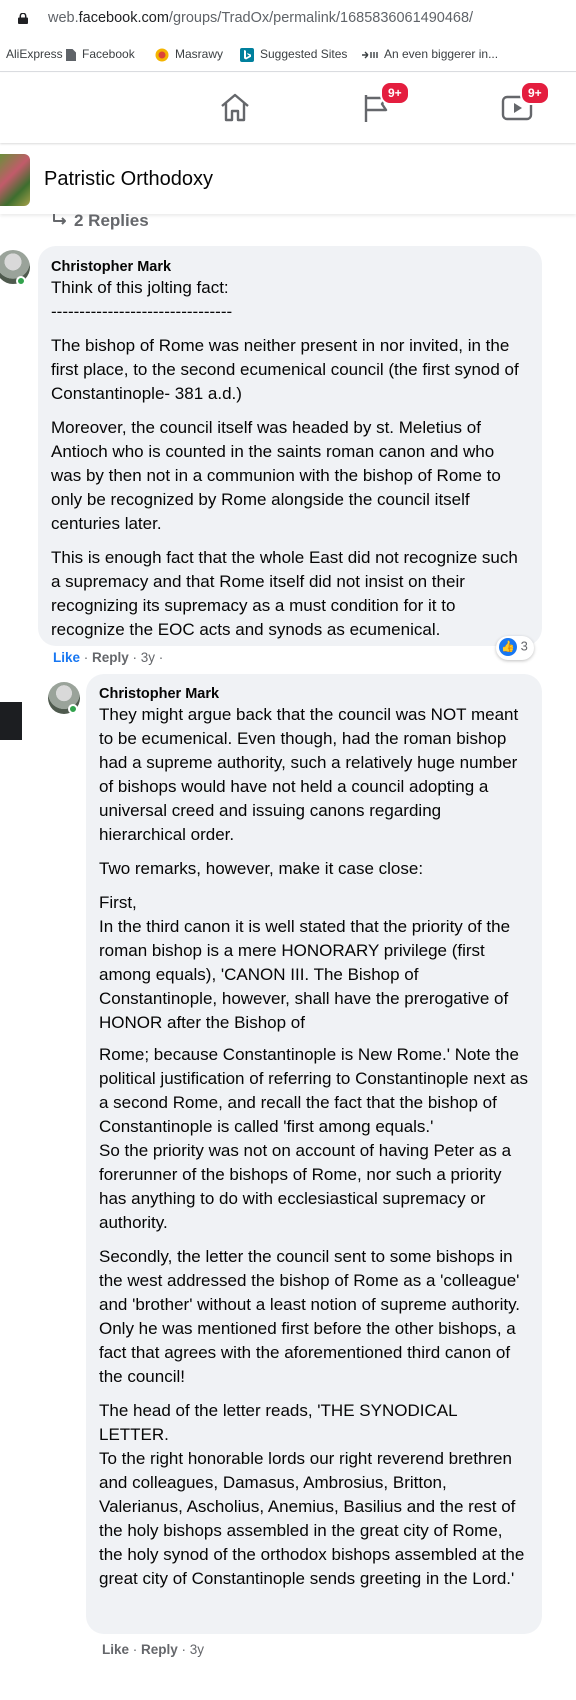 The height and width of the screenshot is (1700, 576). I want to click on group-header: Patristic Orthodoxy, so click(288, 180).